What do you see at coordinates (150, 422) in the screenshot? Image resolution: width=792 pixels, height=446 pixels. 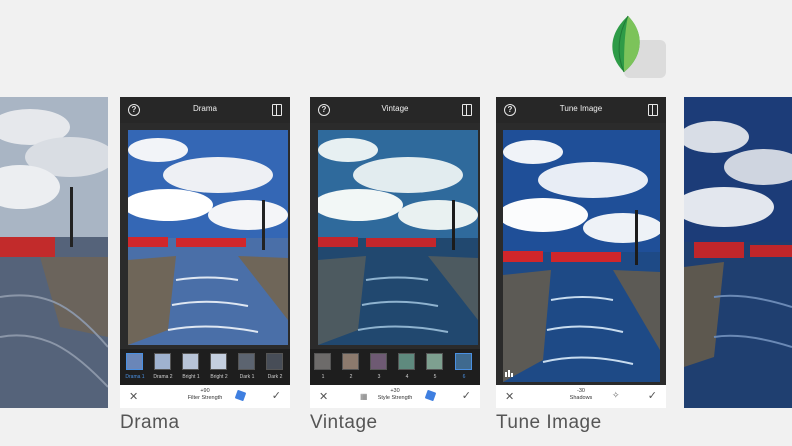 I see `caption-drama: Drama` at bounding box center [150, 422].